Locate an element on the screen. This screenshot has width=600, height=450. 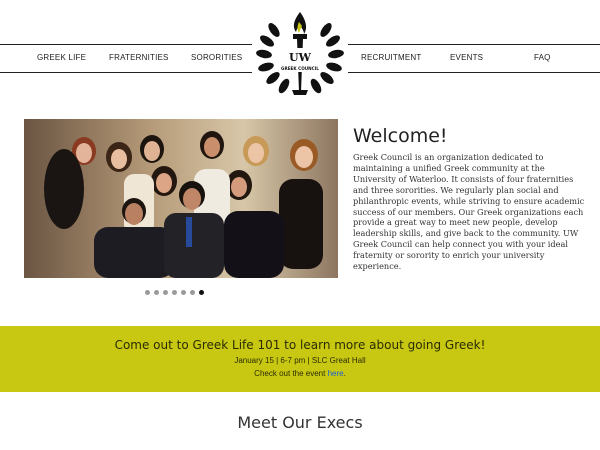
event-link-line: Check out the event here. is located at coordinates (300, 373).